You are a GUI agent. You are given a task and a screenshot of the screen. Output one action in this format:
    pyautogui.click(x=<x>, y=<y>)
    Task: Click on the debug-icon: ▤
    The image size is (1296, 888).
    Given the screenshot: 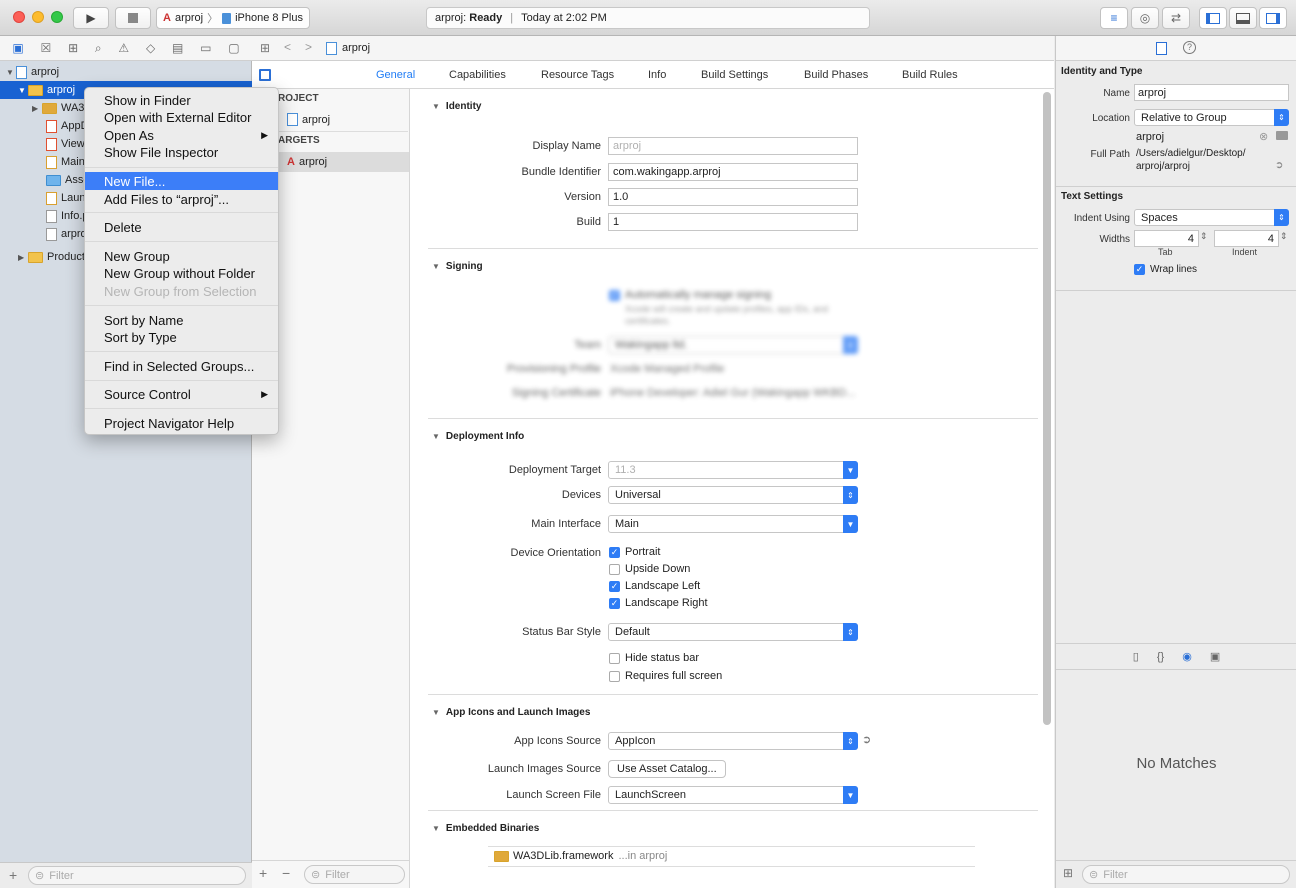 What is the action you would take?
    pyautogui.click(x=177, y=48)
    